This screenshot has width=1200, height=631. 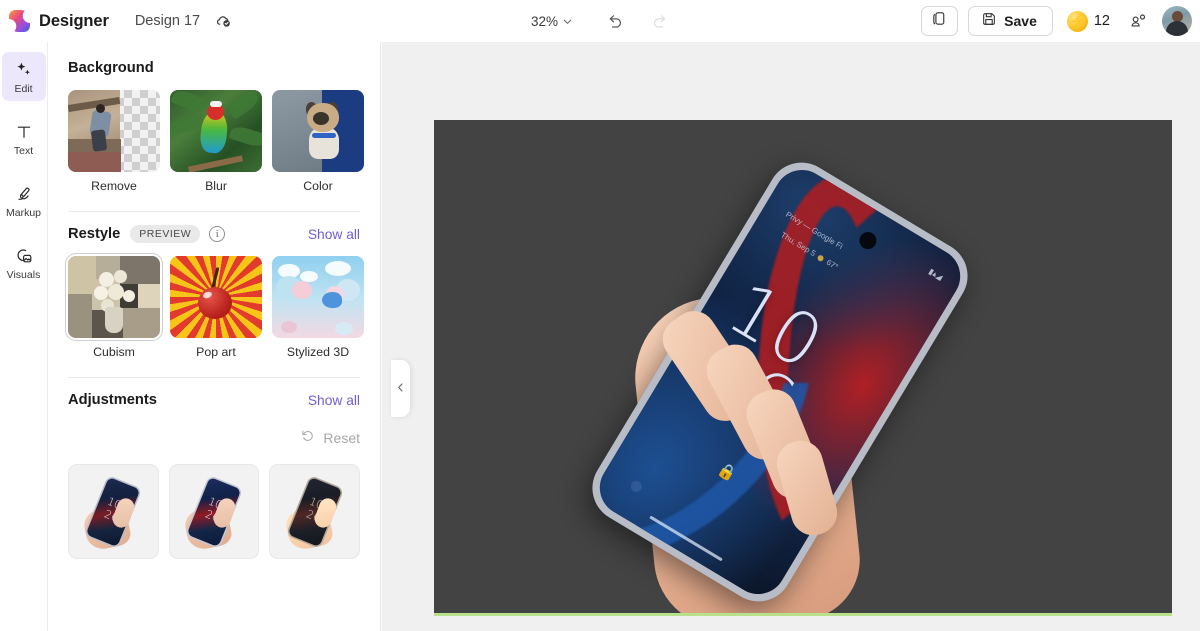 I want to click on brand-name: Designer, so click(x=74, y=20).